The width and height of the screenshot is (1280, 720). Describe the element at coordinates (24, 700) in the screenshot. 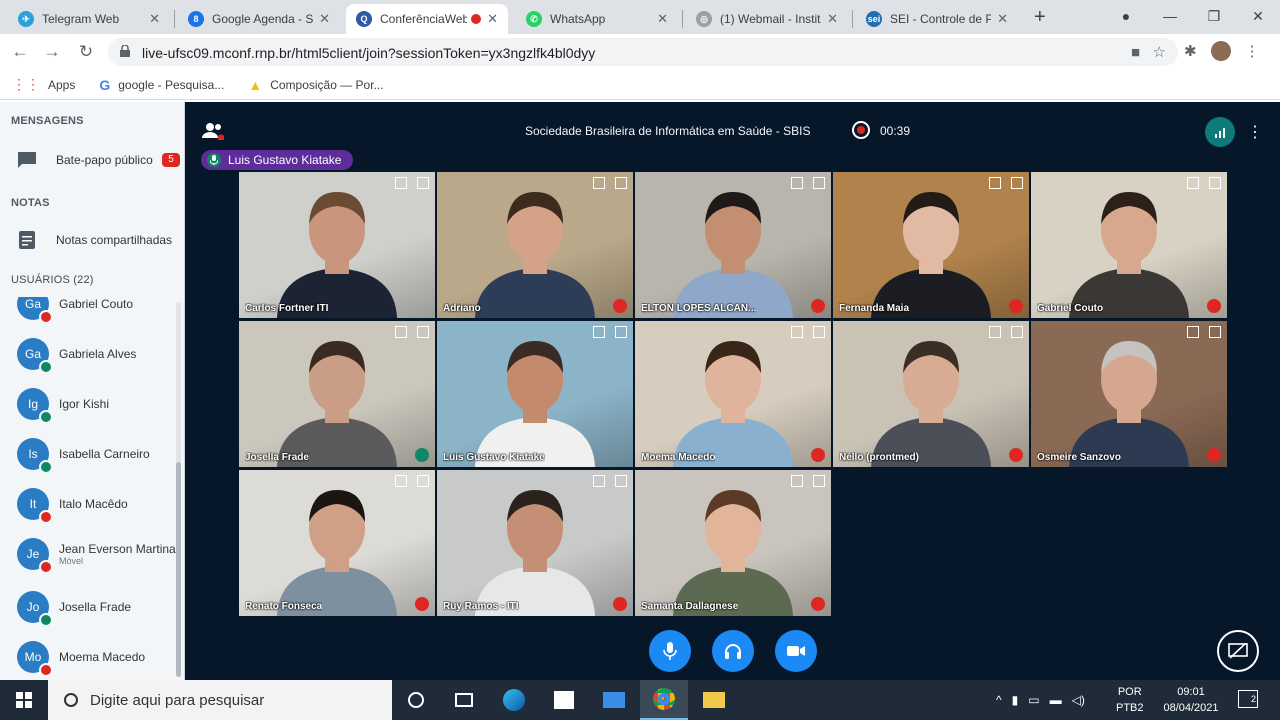

I see `start-button` at that location.